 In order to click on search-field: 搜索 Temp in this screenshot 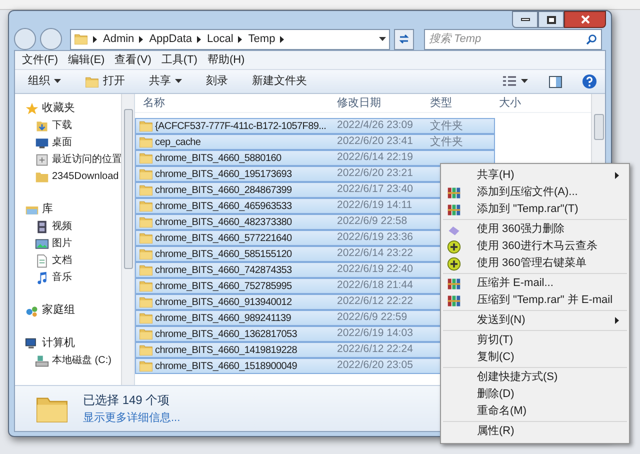, I will do `click(513, 39)`.